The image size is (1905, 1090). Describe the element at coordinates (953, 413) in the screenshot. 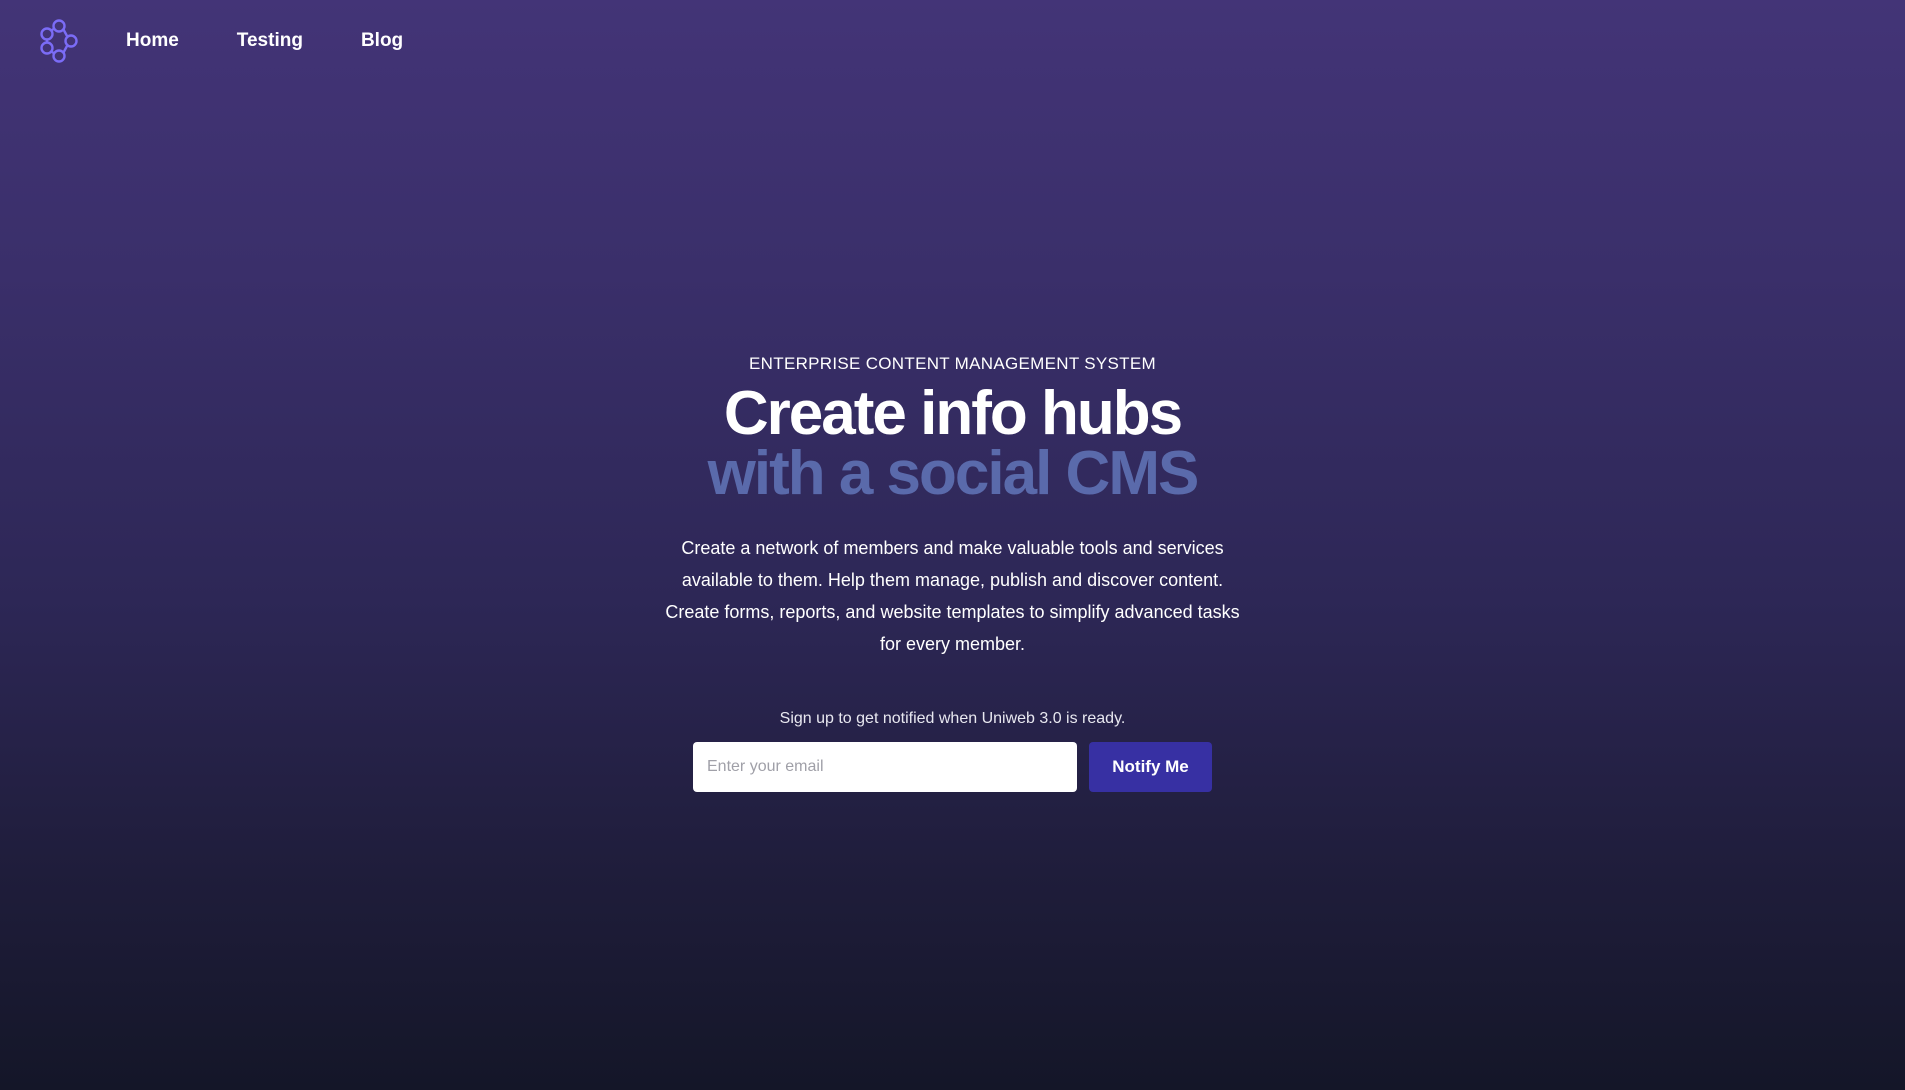

I see `hero-headline-line1: Create info hubs` at that location.